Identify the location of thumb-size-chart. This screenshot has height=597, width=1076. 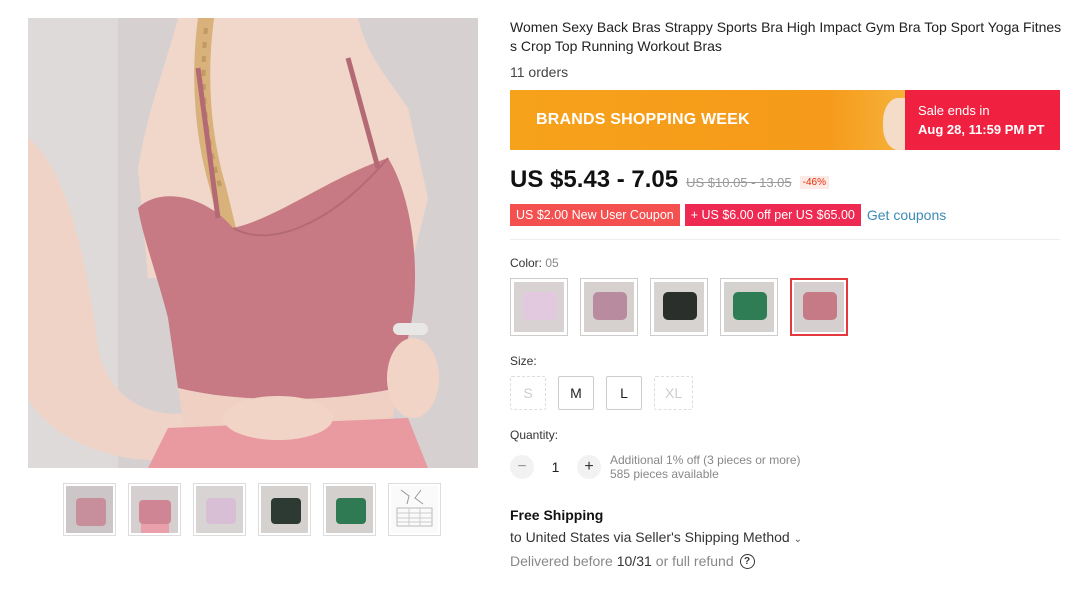
(414, 508).